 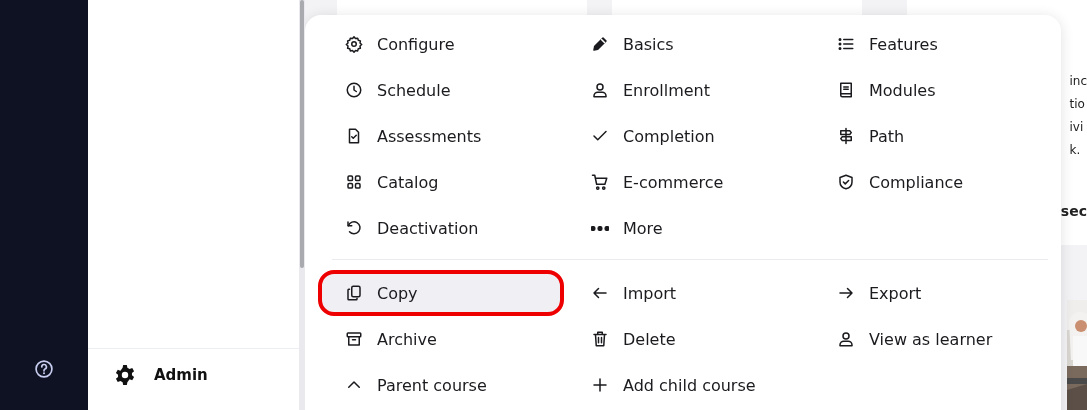 I want to click on card-text: ivi, so click(x=1077, y=127).